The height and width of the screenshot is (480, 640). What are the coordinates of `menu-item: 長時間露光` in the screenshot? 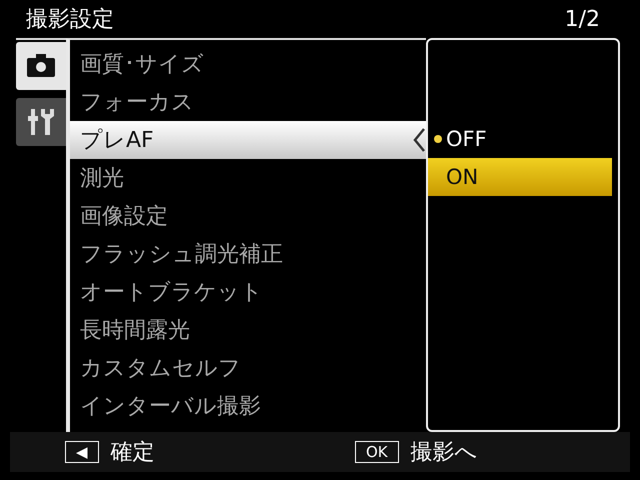 It's located at (248, 330).